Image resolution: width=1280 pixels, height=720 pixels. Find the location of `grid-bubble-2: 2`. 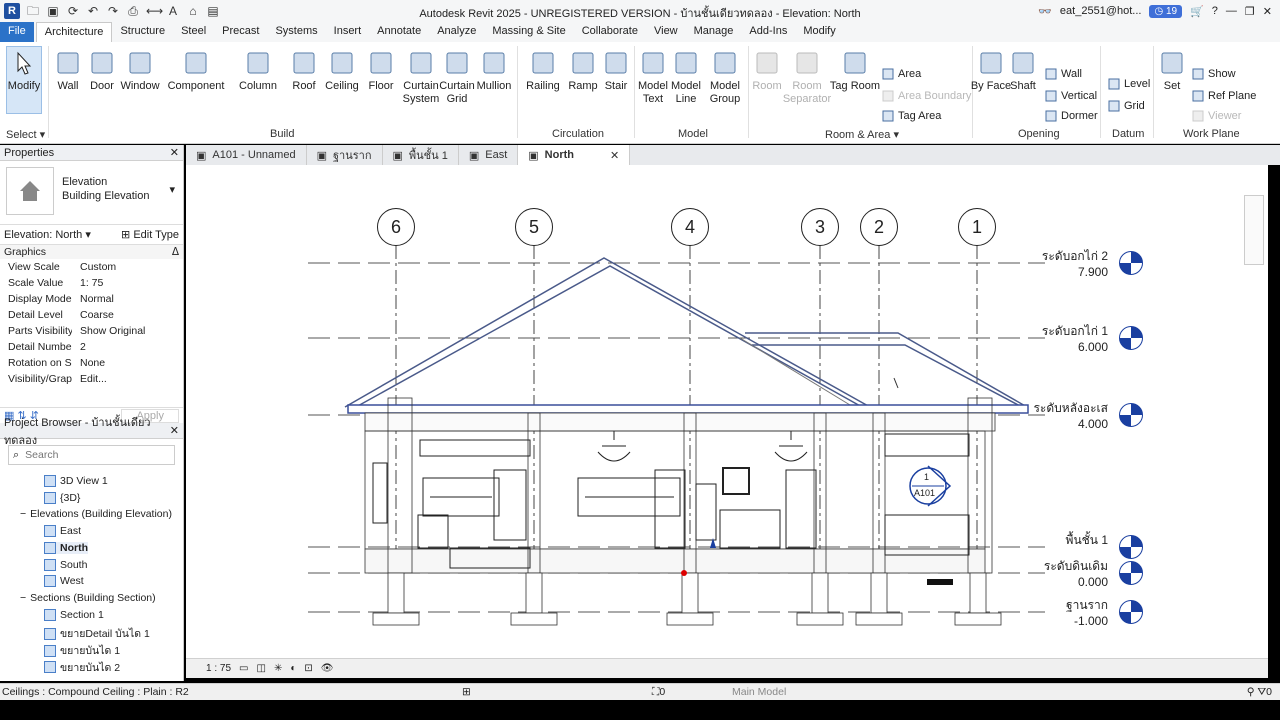

grid-bubble-2: 2 is located at coordinates (879, 227).